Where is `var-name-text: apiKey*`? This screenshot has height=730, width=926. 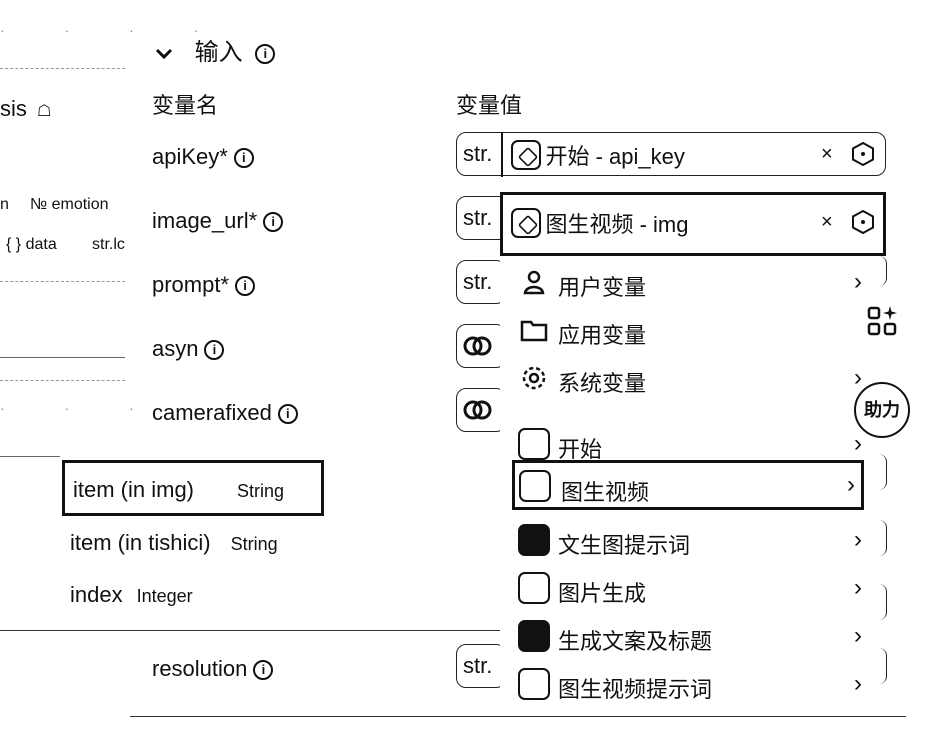
var-name-text: apiKey* is located at coordinates (190, 156).